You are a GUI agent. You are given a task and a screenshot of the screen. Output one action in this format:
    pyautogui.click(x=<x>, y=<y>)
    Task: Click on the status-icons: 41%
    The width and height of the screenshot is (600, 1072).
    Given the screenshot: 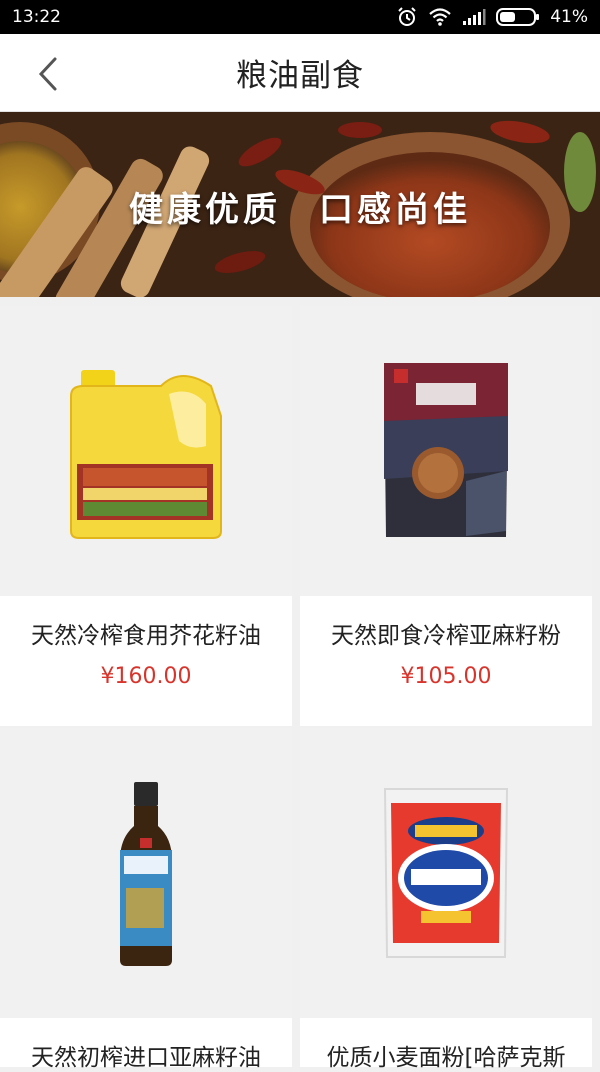 What is the action you would take?
    pyautogui.click(x=492, y=17)
    